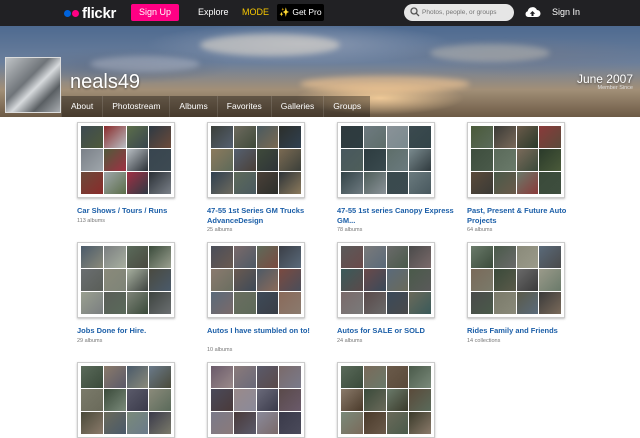 This screenshot has width=640, height=438. Describe the element at coordinates (350, 230) in the screenshot. I see `collection-count: 78 albums` at that location.